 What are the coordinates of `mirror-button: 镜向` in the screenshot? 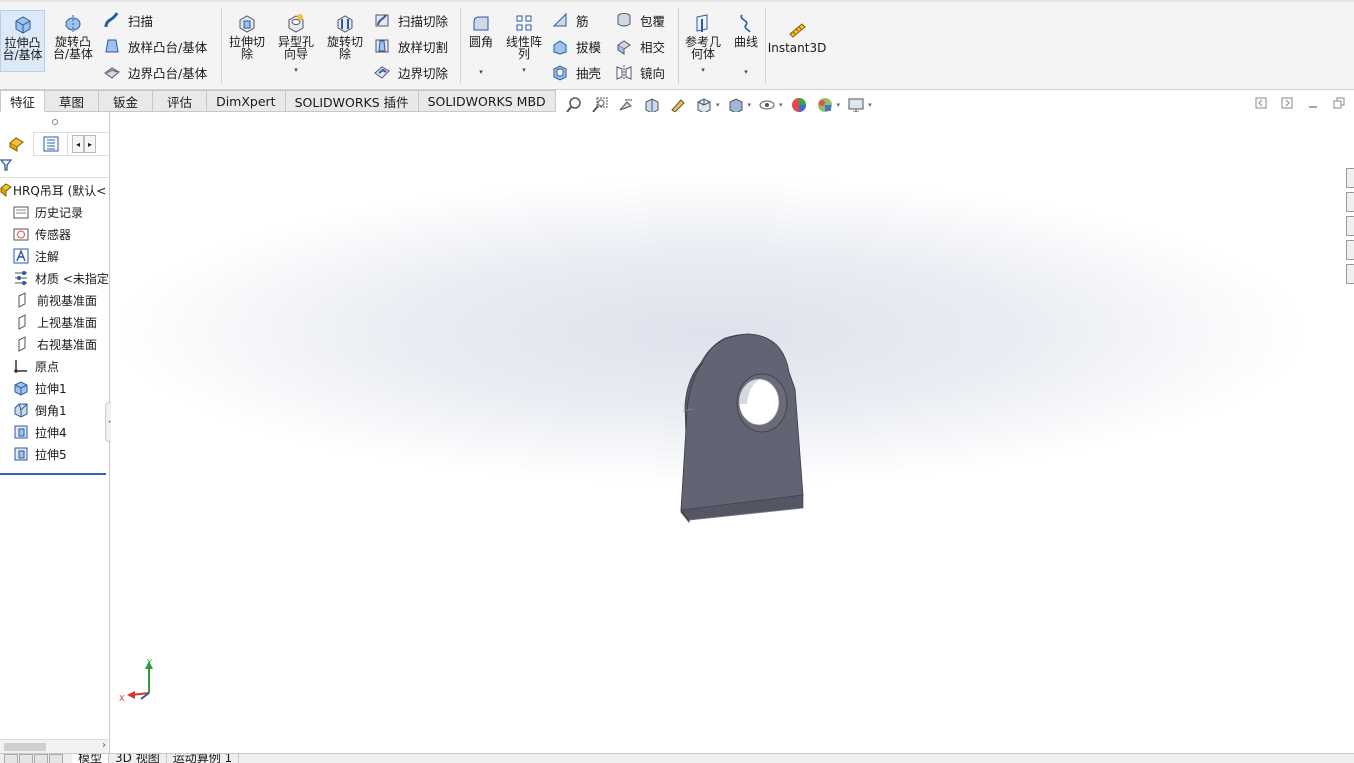 It's located at (639, 72).